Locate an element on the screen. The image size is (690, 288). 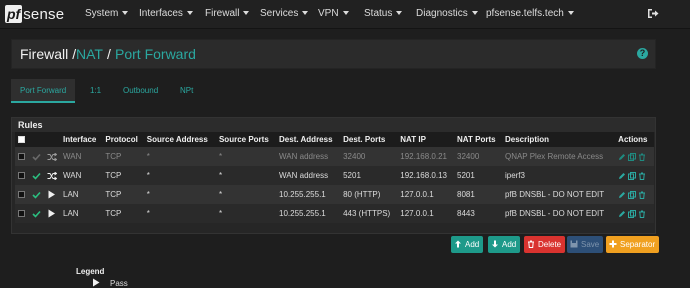
nav-diagnostics: Diagnostics is located at coordinates (447, 13).